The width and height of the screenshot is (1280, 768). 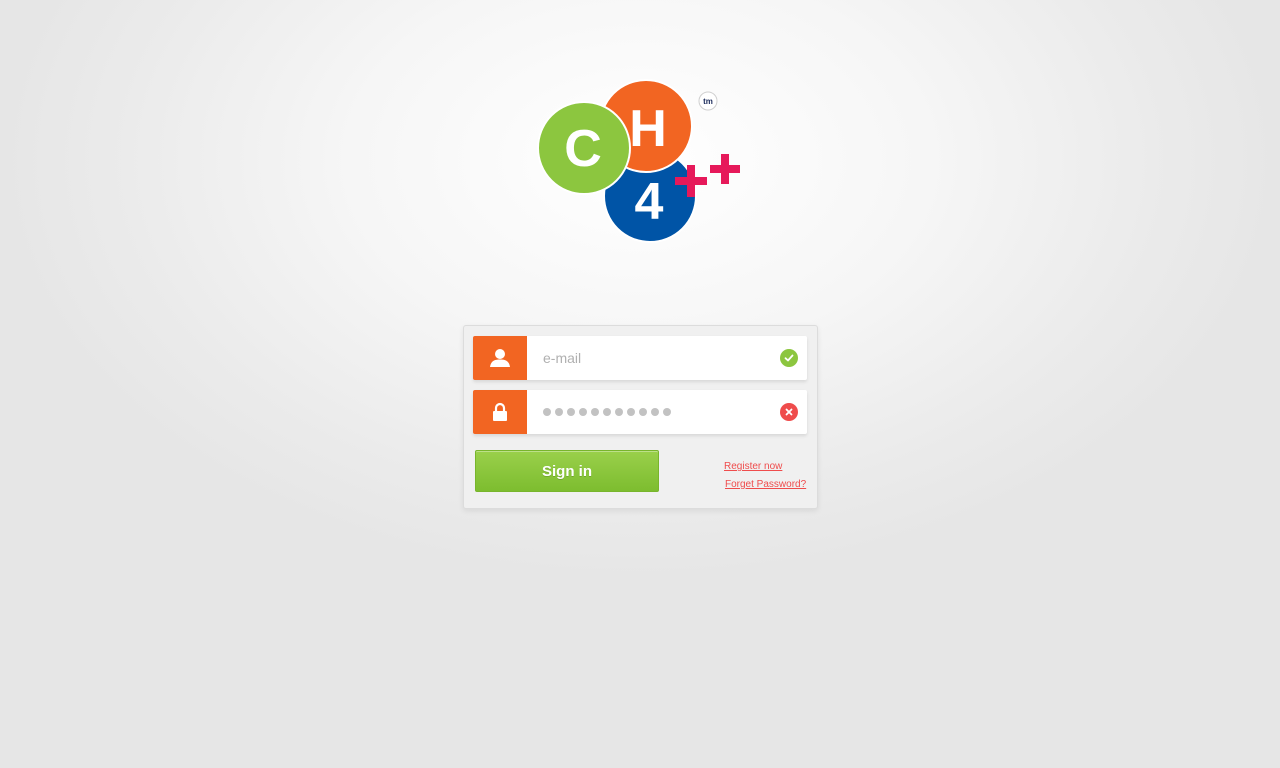 I want to click on forgot-password-link: Forget Password?, so click(x=765, y=484).